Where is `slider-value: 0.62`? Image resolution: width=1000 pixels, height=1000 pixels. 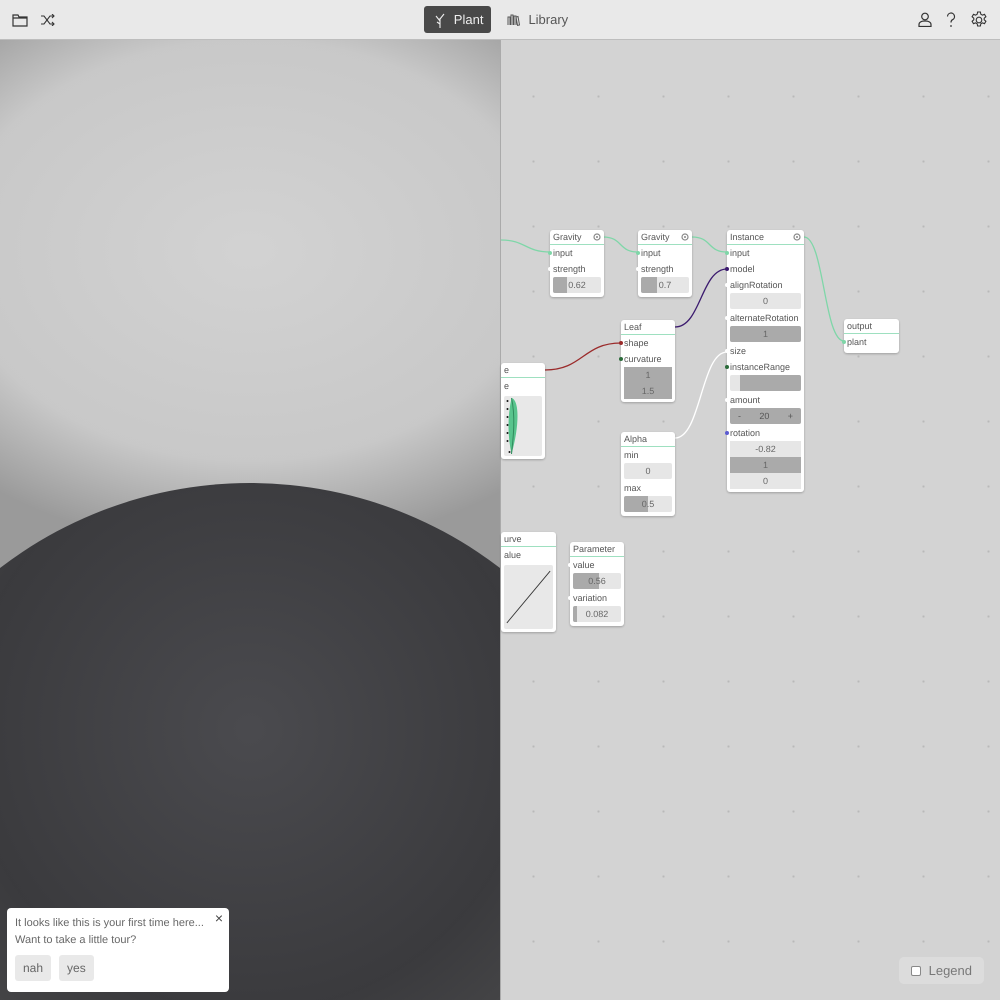 slider-value: 0.62 is located at coordinates (577, 285).